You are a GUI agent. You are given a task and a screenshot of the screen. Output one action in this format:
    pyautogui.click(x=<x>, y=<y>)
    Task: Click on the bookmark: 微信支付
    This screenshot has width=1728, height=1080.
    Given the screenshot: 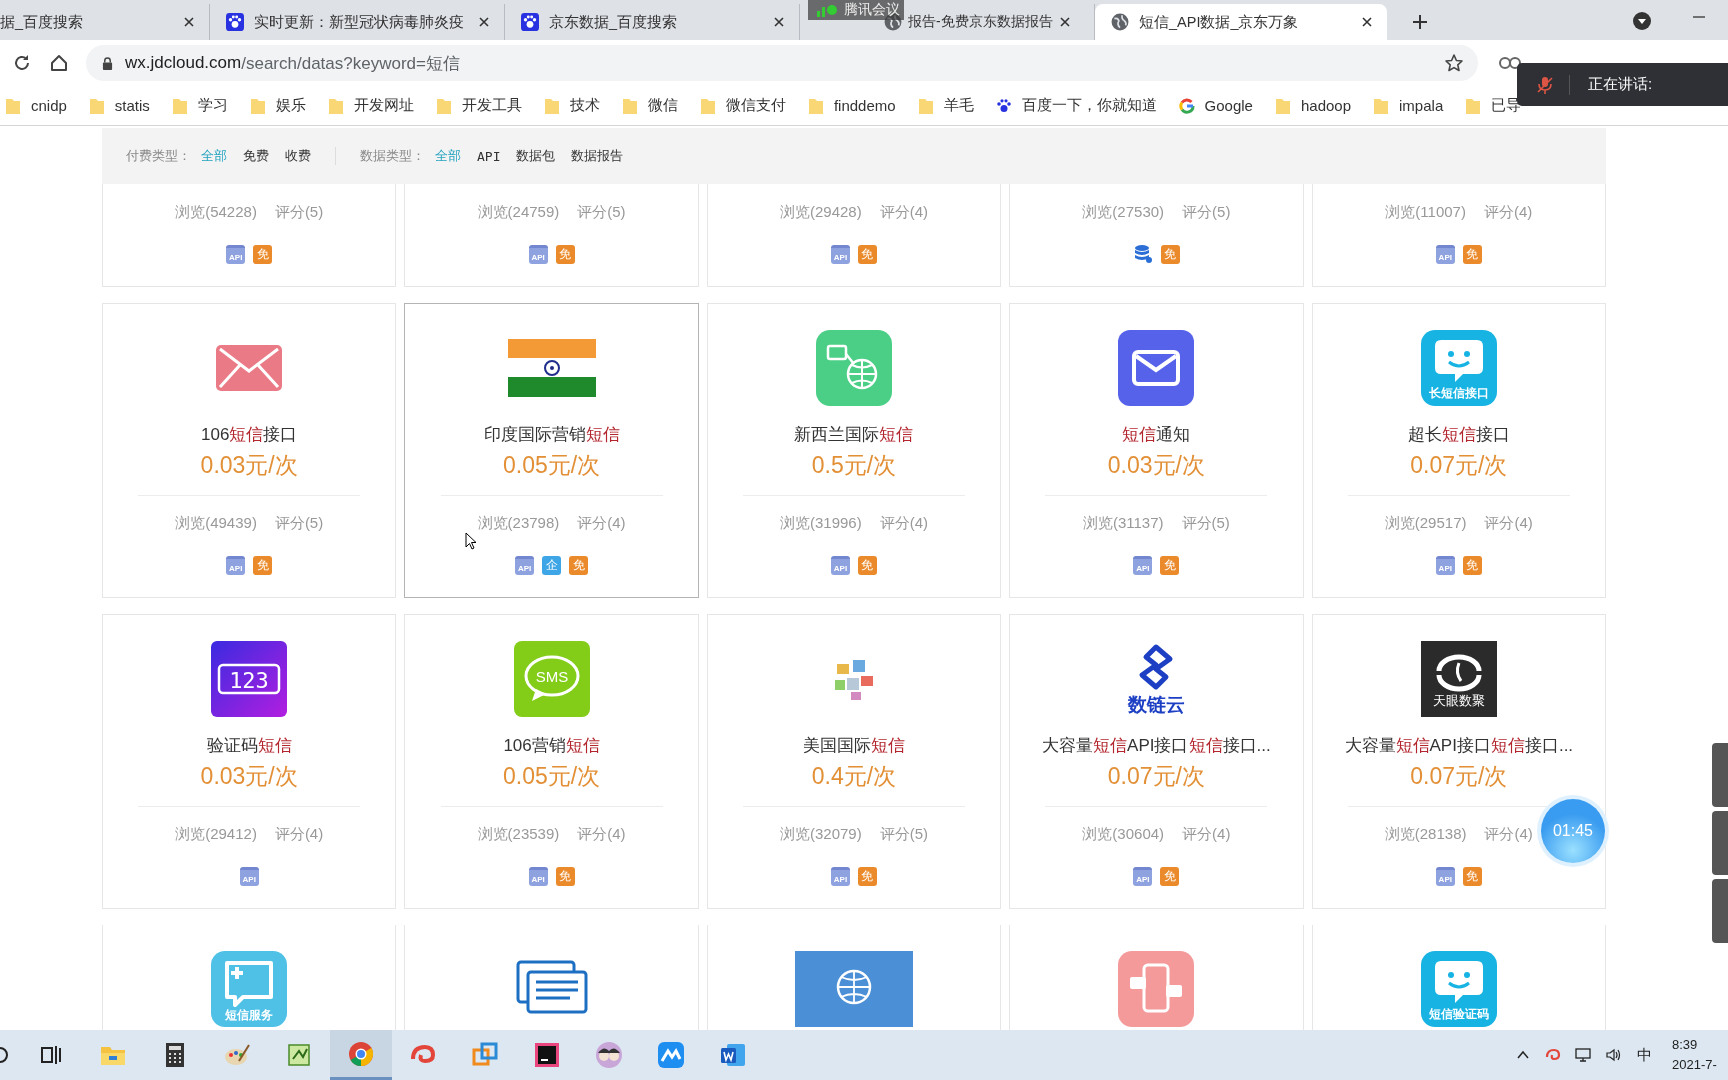 What is the action you would take?
    pyautogui.click(x=742, y=105)
    